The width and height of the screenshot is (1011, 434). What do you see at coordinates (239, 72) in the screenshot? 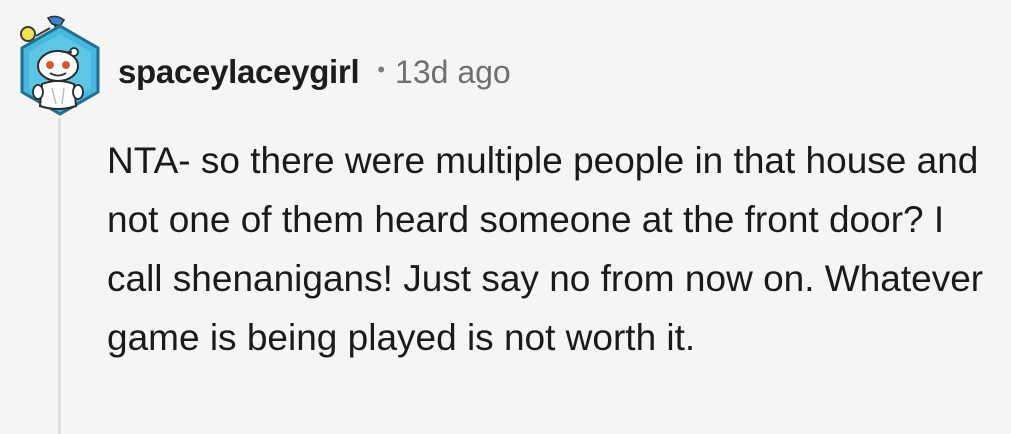
I see `username-link: spaceylaceygirl` at bounding box center [239, 72].